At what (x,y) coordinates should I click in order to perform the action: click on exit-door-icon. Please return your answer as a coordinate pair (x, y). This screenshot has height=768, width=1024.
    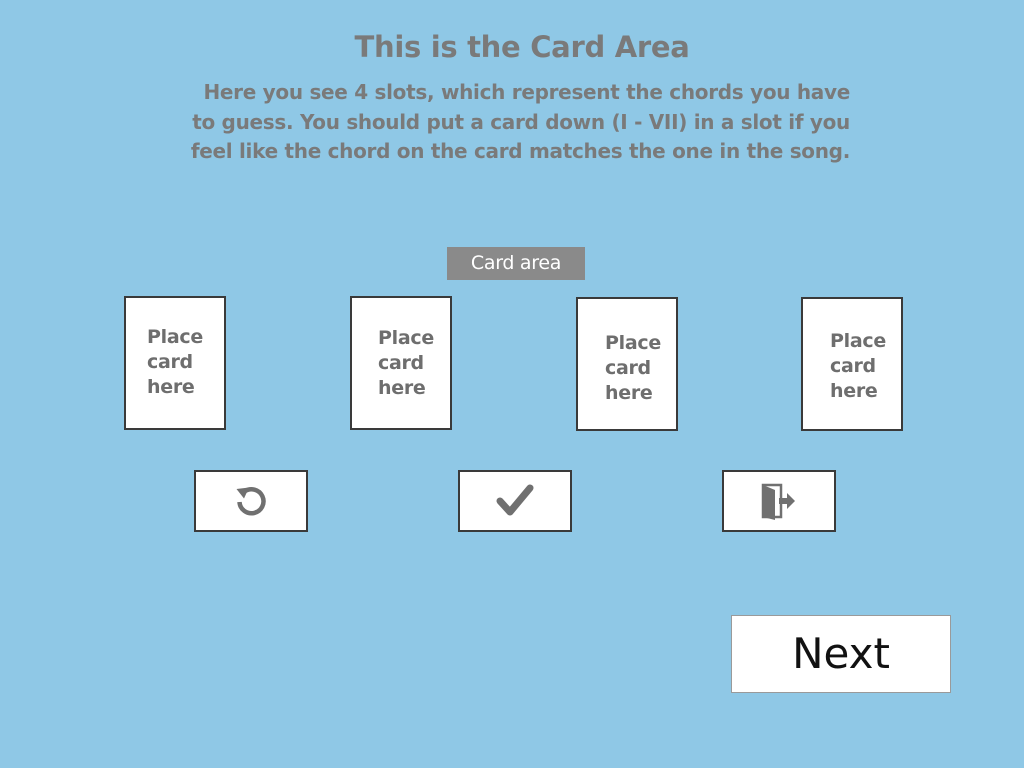
    Looking at the image, I should click on (779, 501).